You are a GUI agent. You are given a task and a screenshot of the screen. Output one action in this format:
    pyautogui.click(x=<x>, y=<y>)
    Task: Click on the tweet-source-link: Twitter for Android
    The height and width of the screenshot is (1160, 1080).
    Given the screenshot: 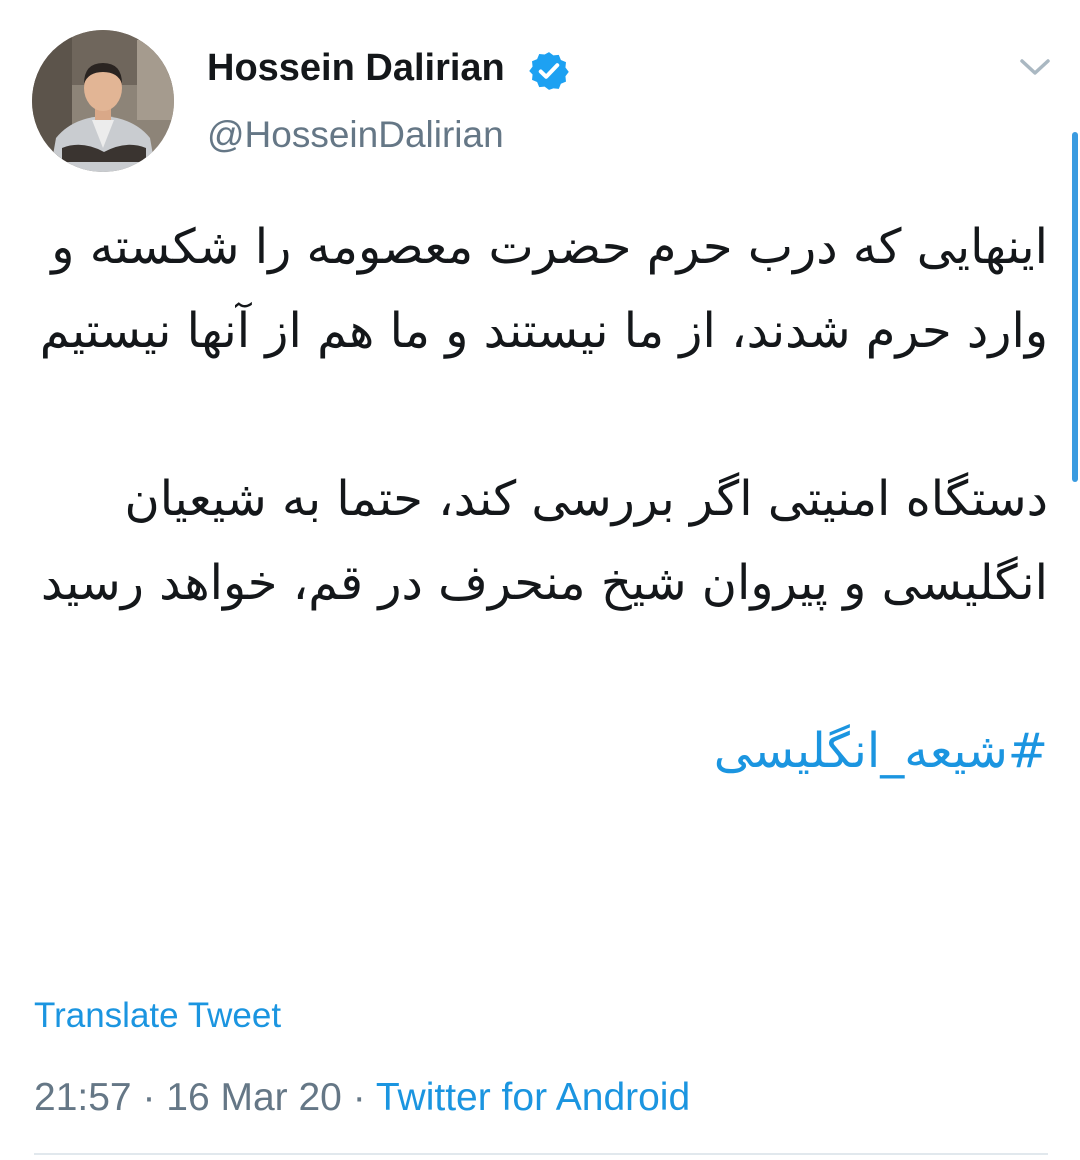 What is the action you would take?
    pyautogui.click(x=533, y=1097)
    